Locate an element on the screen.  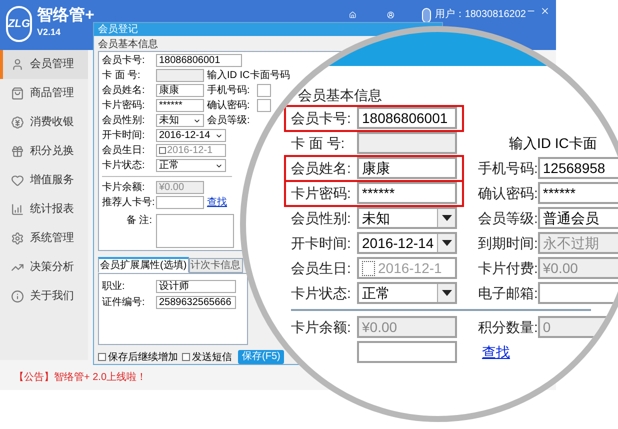
logo: ZLG is located at coordinates (19, 24).